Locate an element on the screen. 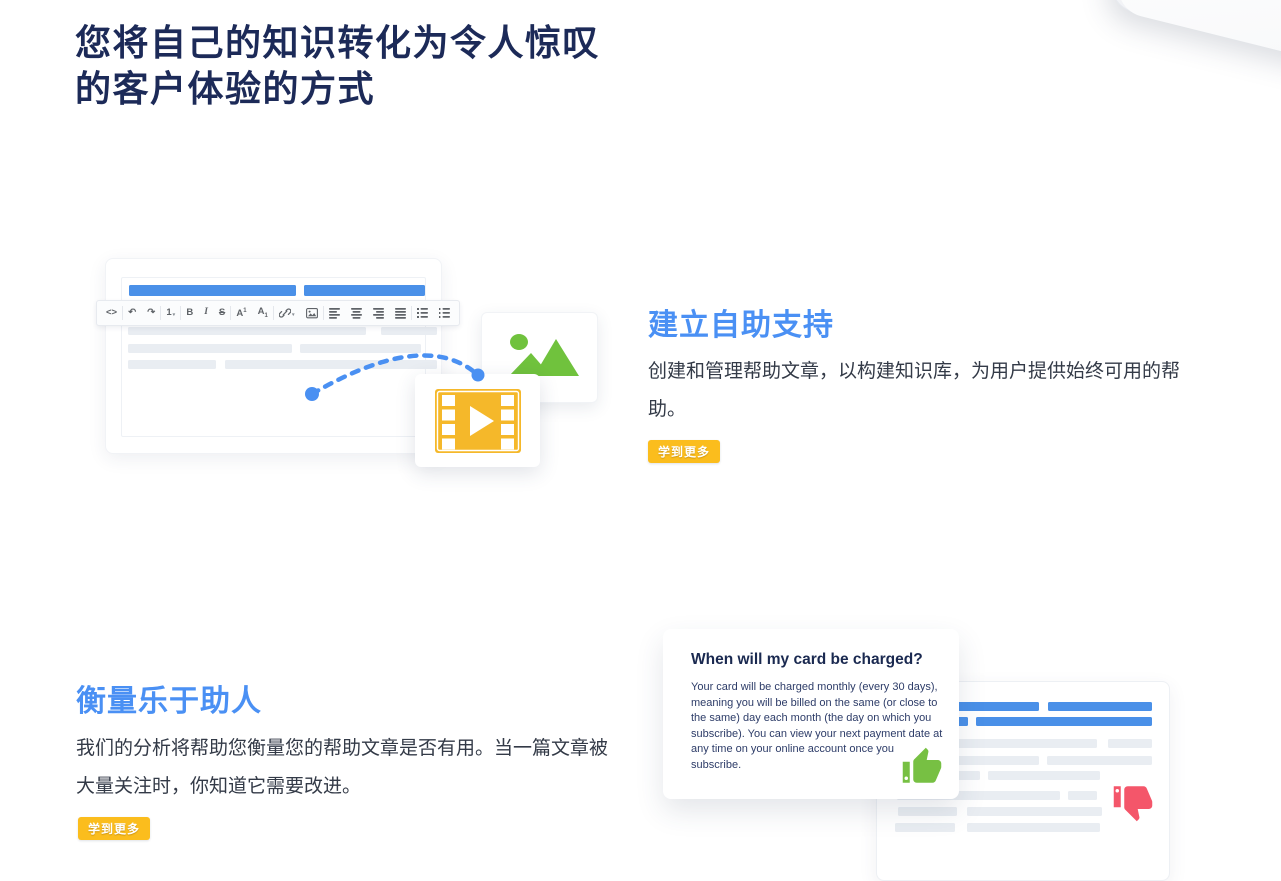 This screenshot has height=881, width=1281. list-ordered-icon is located at coordinates (444, 313).